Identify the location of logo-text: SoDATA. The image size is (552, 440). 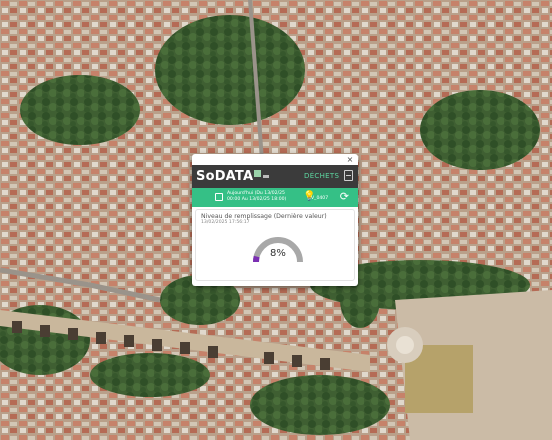
(225, 176).